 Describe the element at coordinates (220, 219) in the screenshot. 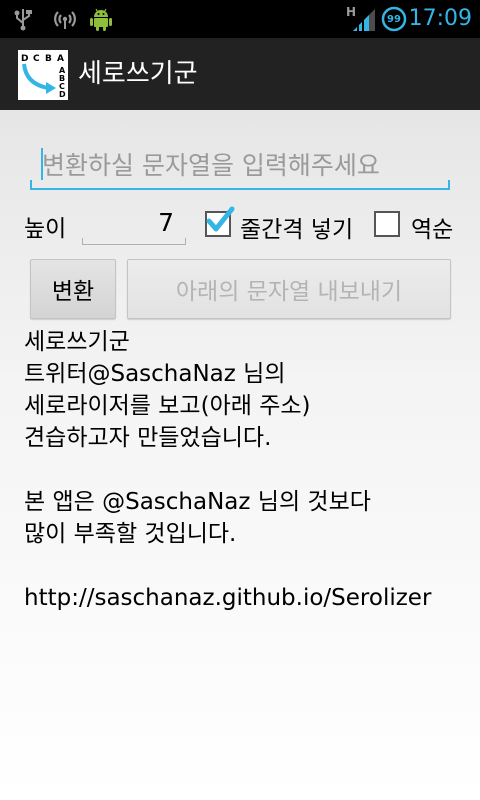

I see `checkmark-icon` at that location.